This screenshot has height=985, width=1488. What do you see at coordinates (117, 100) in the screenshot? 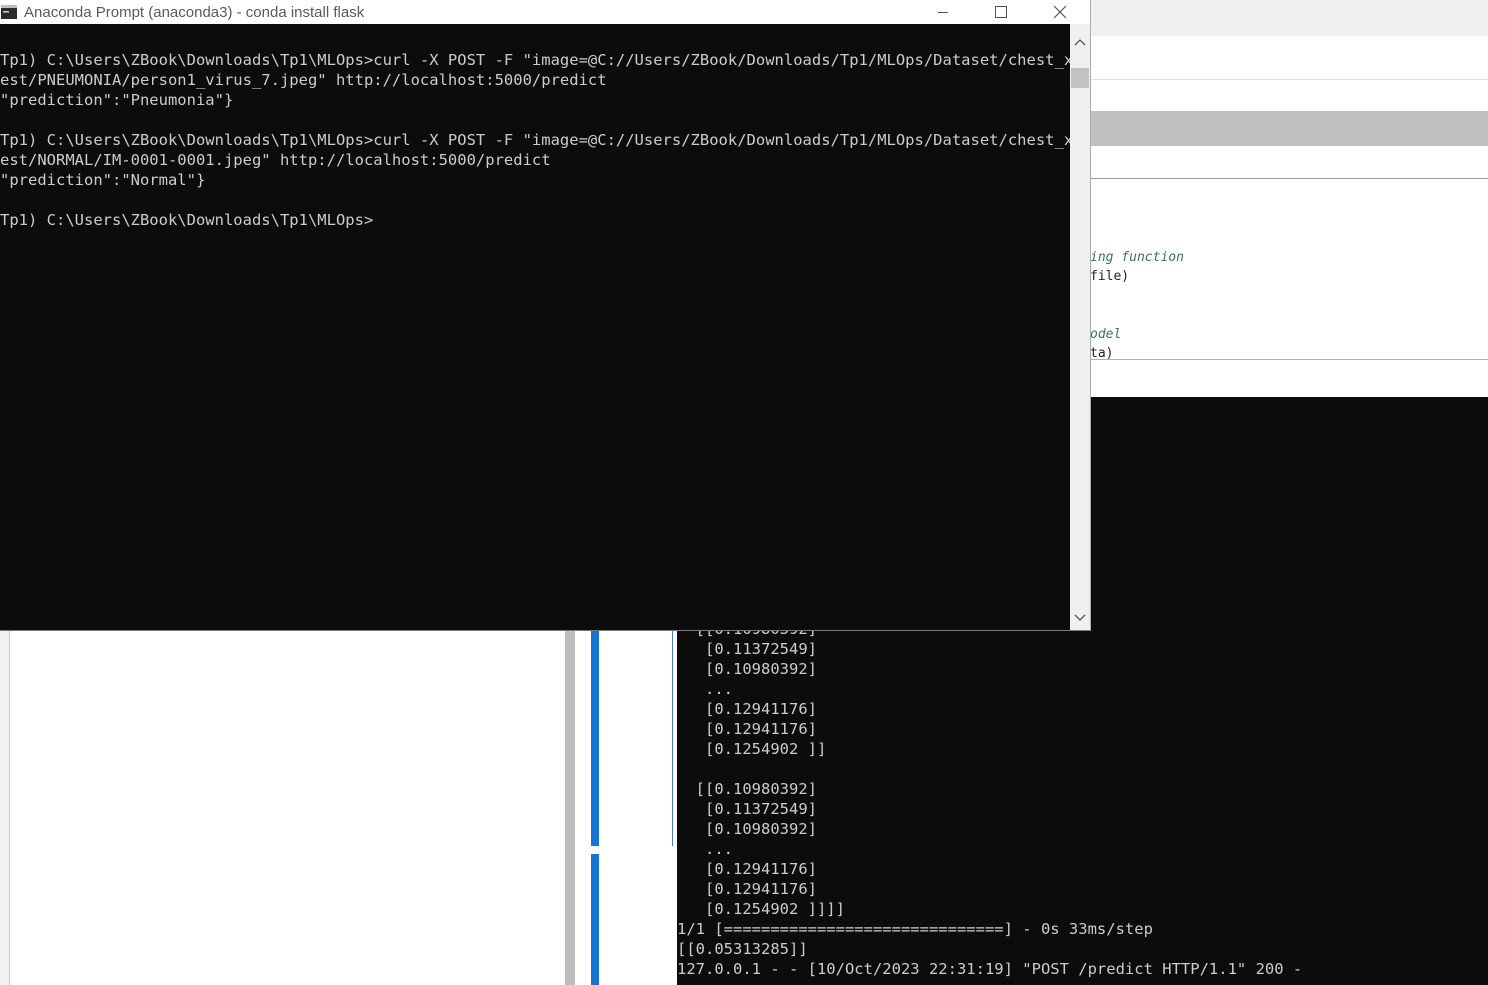
I see `console-line: "prediction":"Pneumonia"}` at bounding box center [117, 100].